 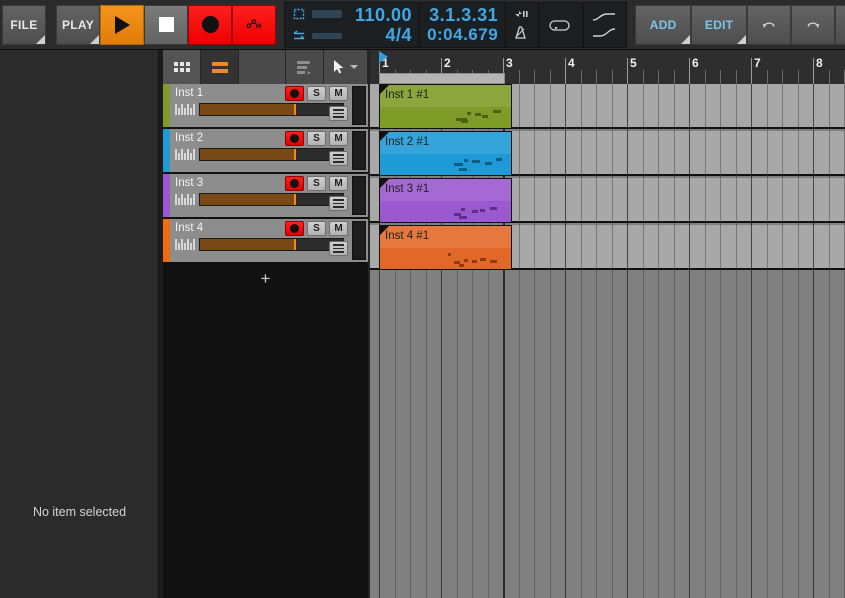 I want to click on ruler-bar-tick, so click(x=627, y=71).